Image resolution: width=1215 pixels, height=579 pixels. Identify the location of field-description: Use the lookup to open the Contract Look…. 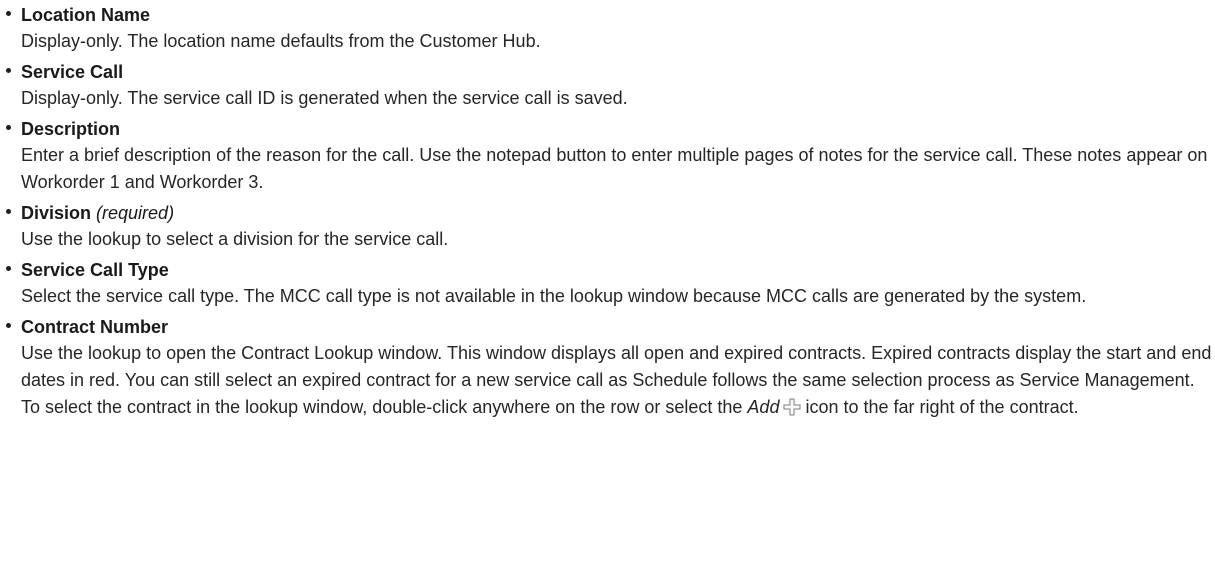
(617, 380).